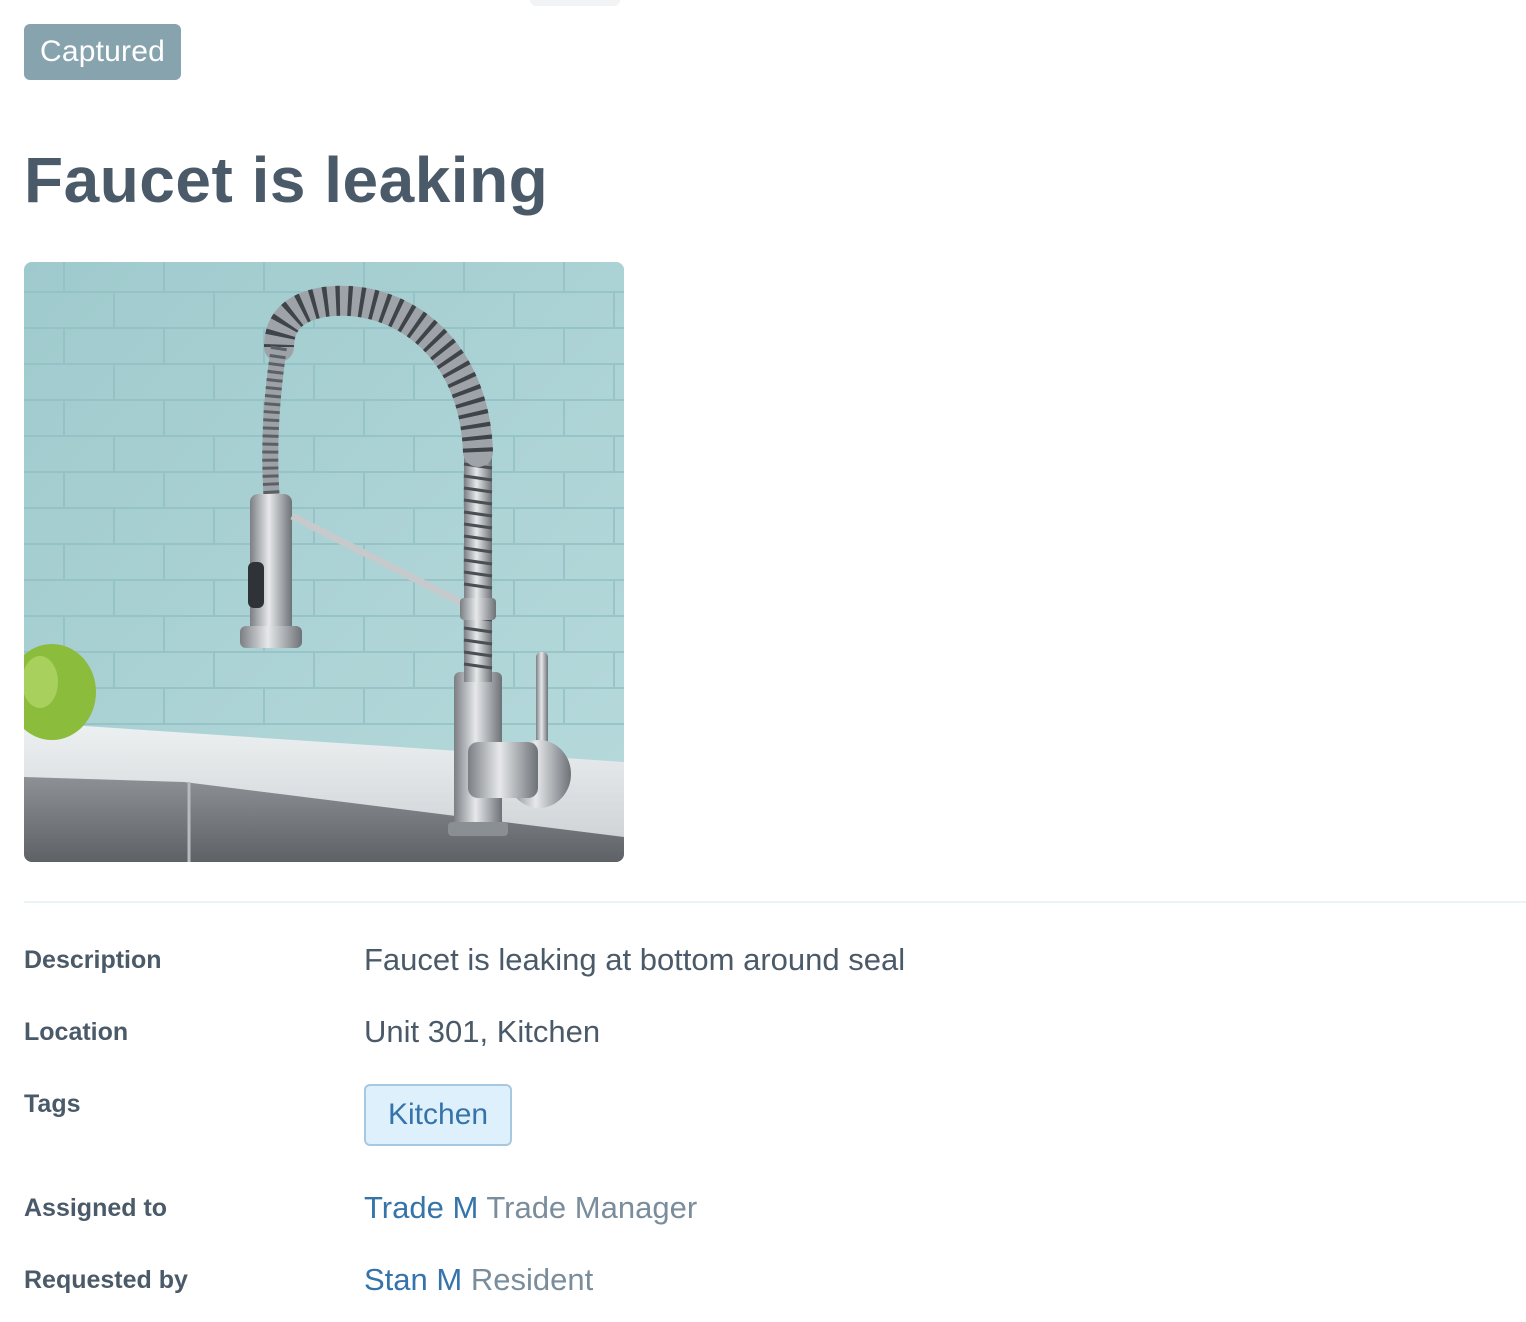 This screenshot has width=1526, height=1322. What do you see at coordinates (438, 1115) in the screenshot?
I see `tag-kitchen: Kitchen` at bounding box center [438, 1115].